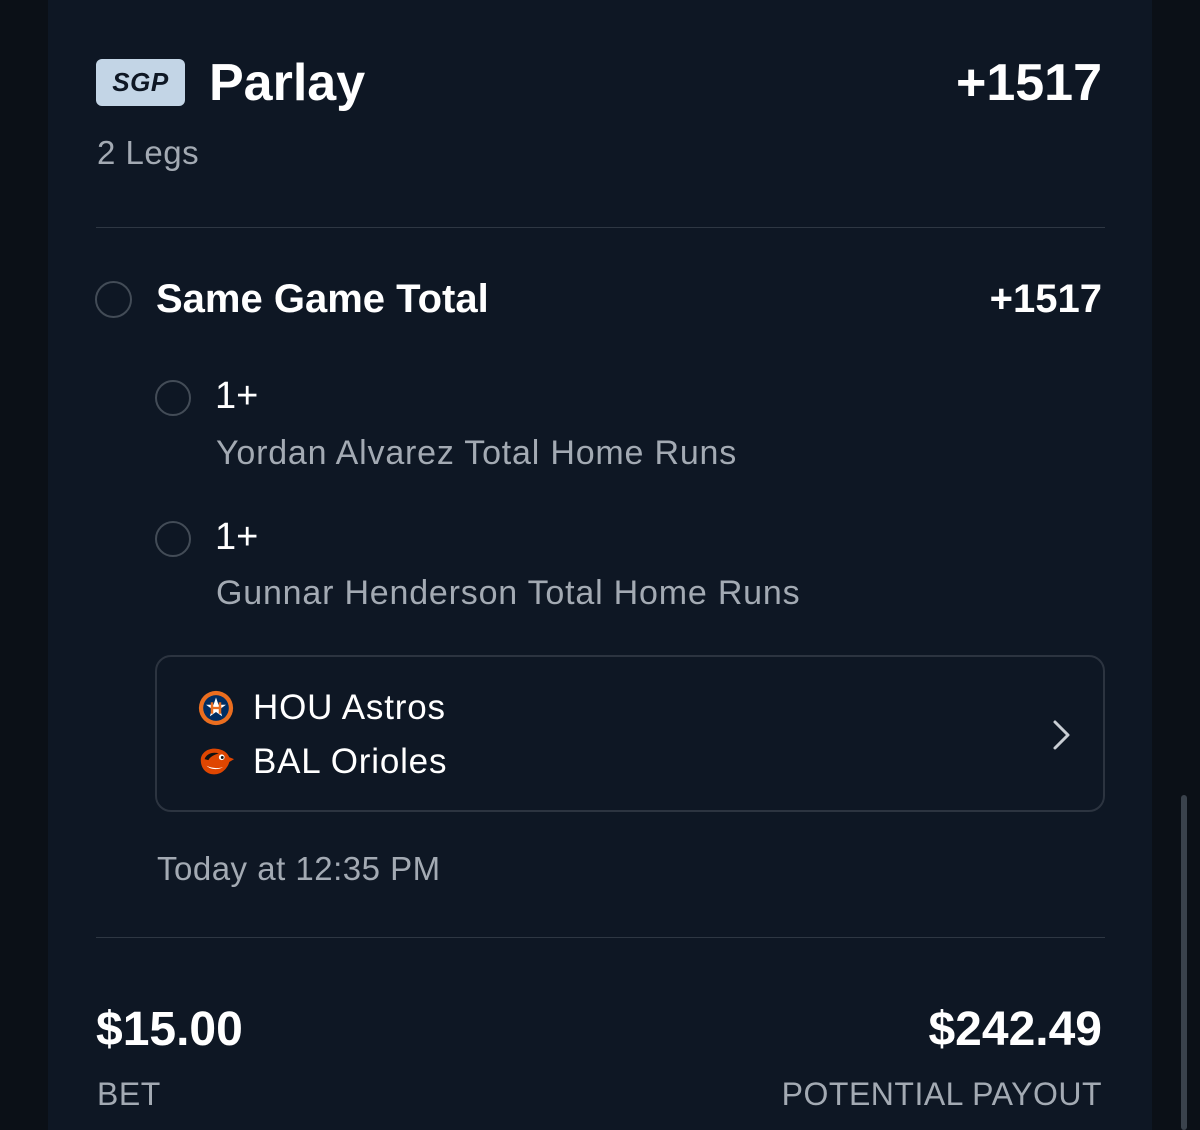 The width and height of the screenshot is (1200, 1130). What do you see at coordinates (1184, 962) in the screenshot?
I see `scrollbar` at bounding box center [1184, 962].